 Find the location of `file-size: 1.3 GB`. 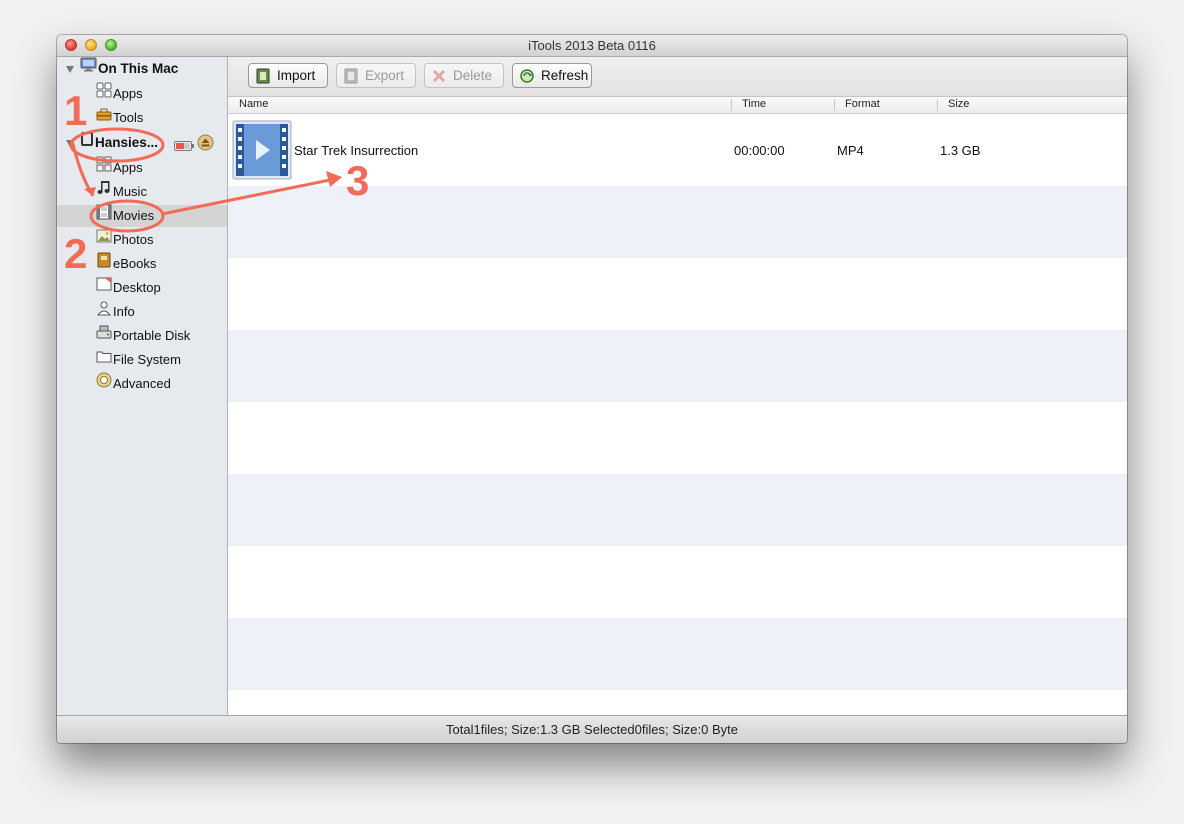

file-size: 1.3 GB is located at coordinates (960, 150).